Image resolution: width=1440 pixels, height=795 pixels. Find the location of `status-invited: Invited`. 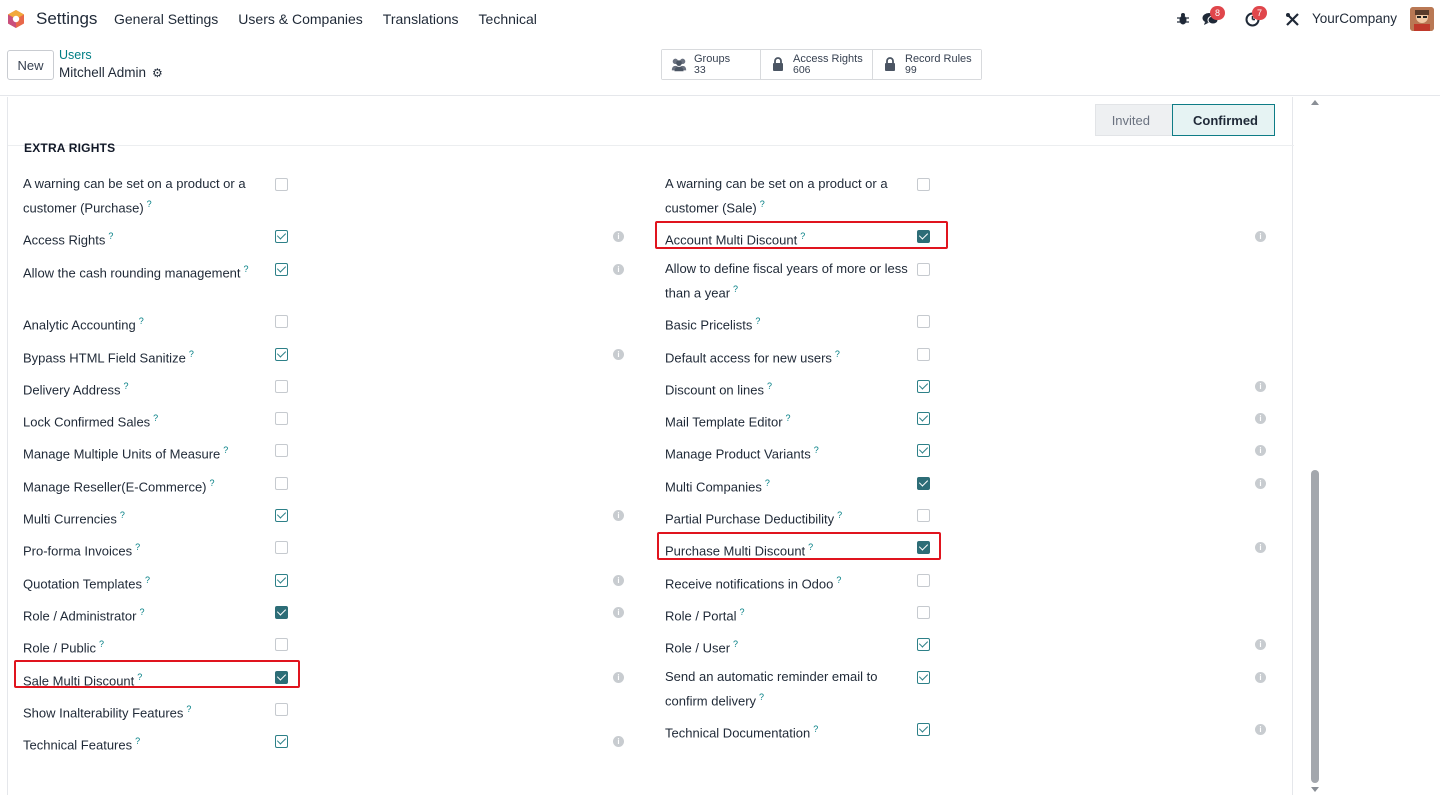

status-invited: Invited is located at coordinates (1133, 120).